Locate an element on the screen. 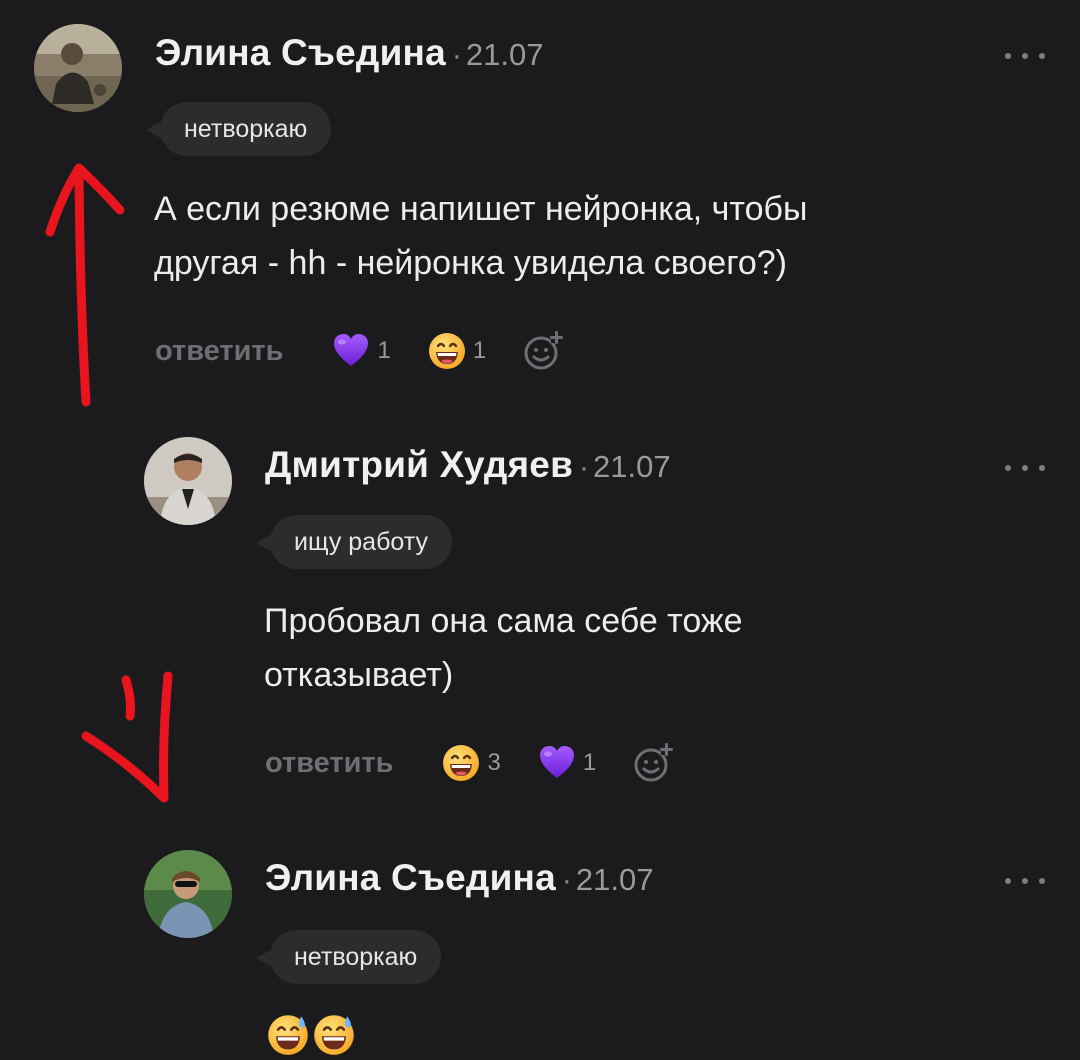 The height and width of the screenshot is (1060, 1080). comment-header: Дмитрий Худяев · 21.07 is located at coordinates (468, 465).